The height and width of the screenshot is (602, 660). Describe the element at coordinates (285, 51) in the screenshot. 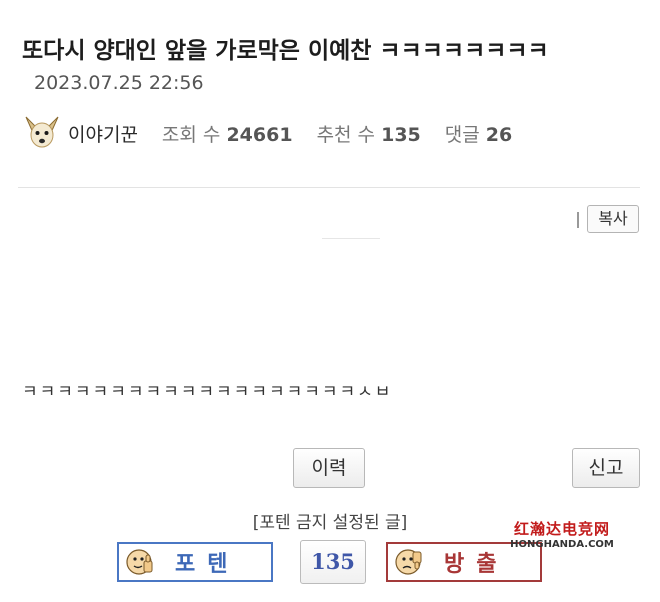

I see `post-title-text: 또다시 양대인 앞을 가로막은 이예찬 ㅋㅋㅋㅋㅋㅋㅋㅋ` at that location.